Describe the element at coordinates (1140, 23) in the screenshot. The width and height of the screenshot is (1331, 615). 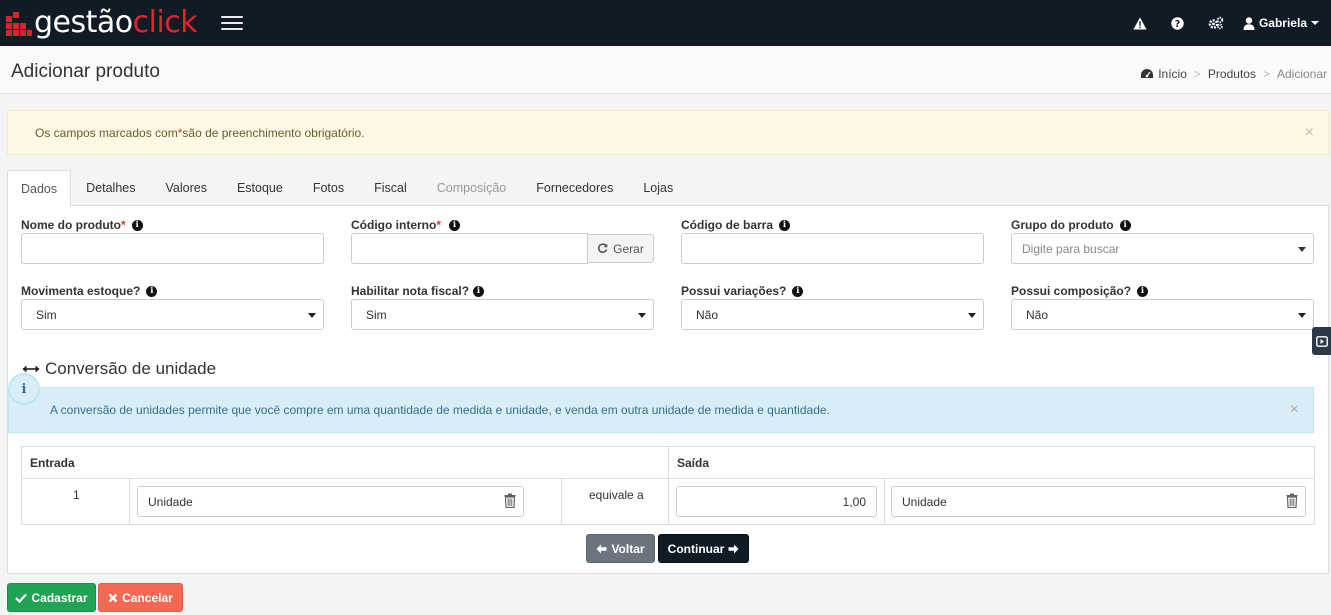
I see `warning-icon` at that location.